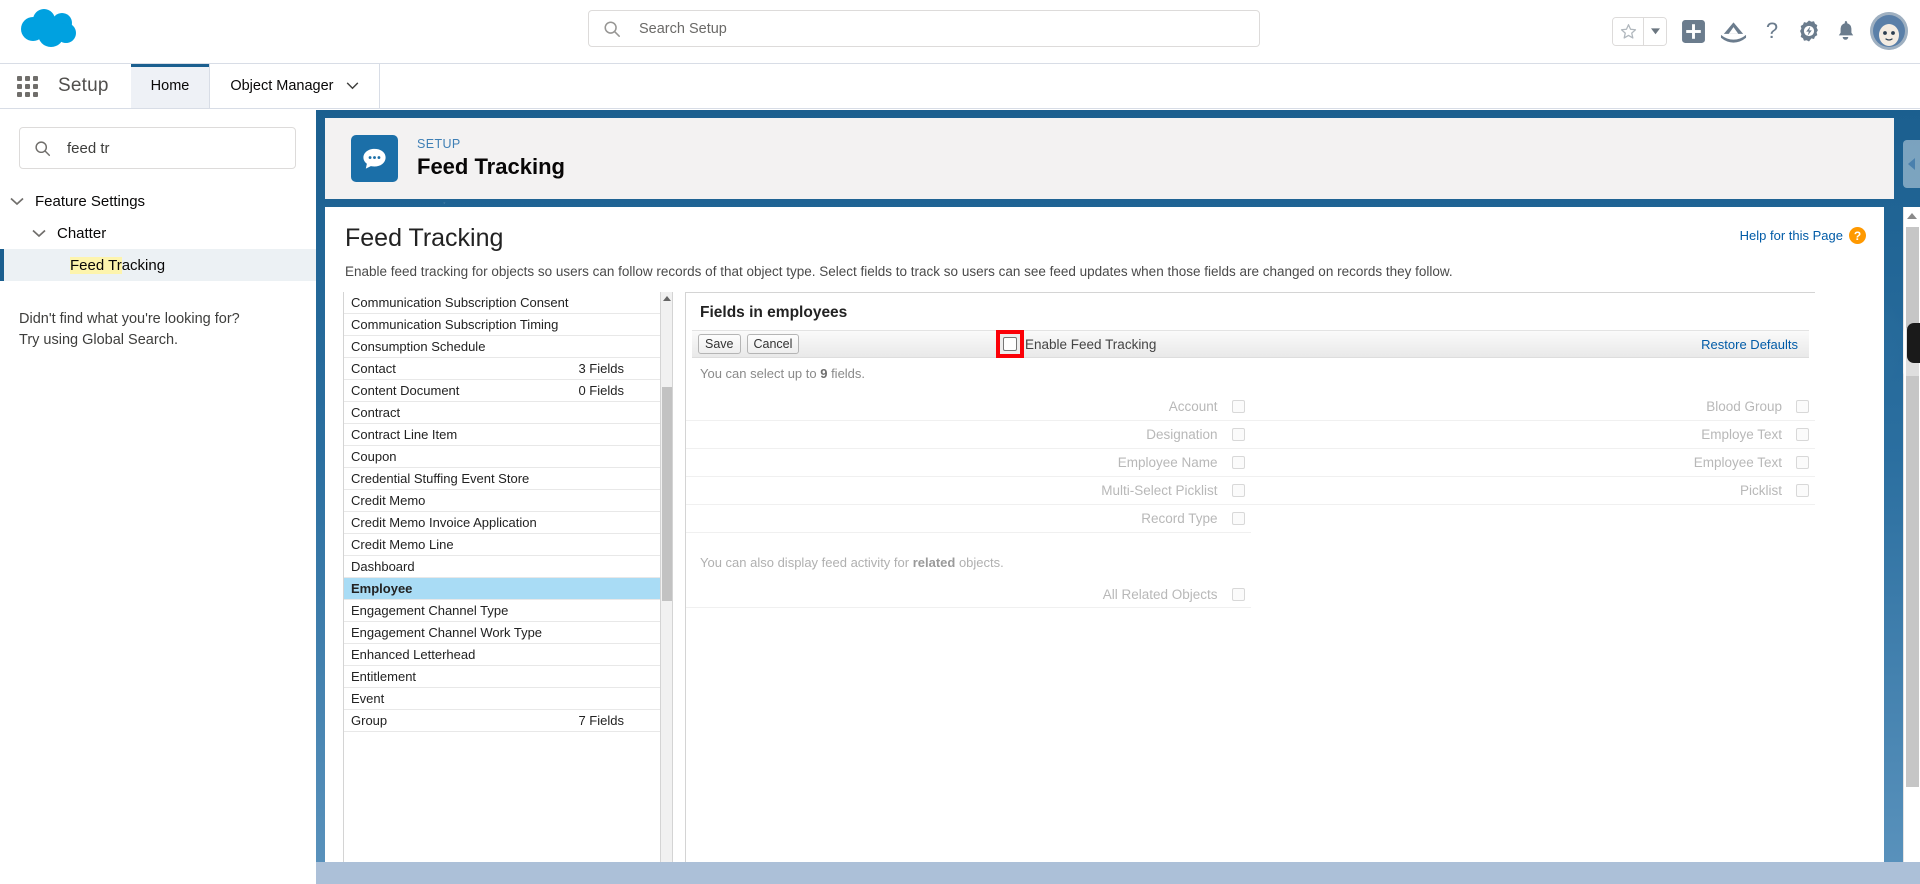  What do you see at coordinates (773, 344) in the screenshot?
I see `cancel-button: Cancel` at bounding box center [773, 344].